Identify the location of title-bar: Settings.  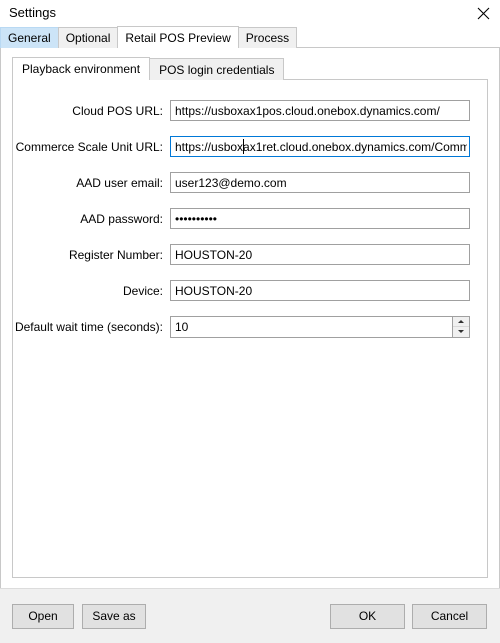
(250, 13).